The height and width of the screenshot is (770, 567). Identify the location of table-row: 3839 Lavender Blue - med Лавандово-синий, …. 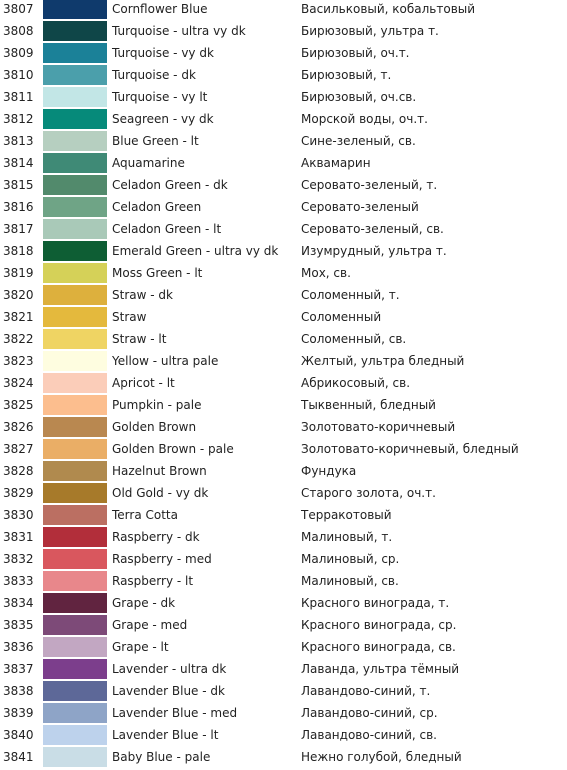
(283, 713).